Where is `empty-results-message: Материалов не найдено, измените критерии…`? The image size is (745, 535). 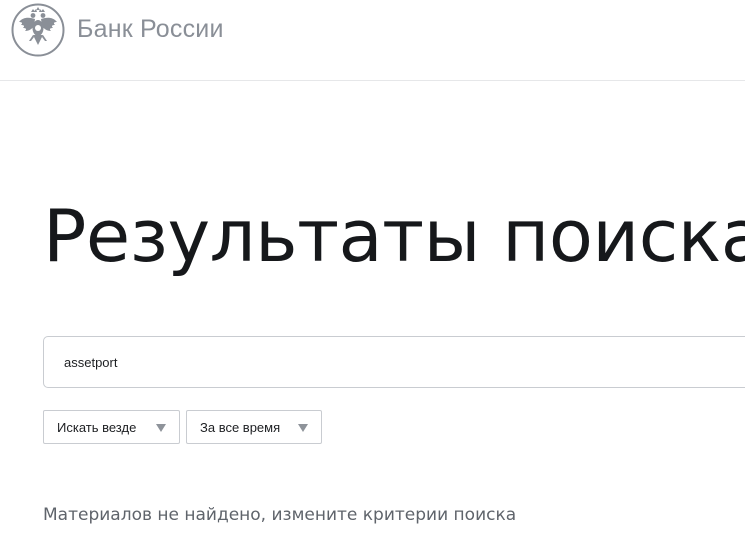
empty-results-message: Материалов не найдено, измените критерии… is located at coordinates (280, 515).